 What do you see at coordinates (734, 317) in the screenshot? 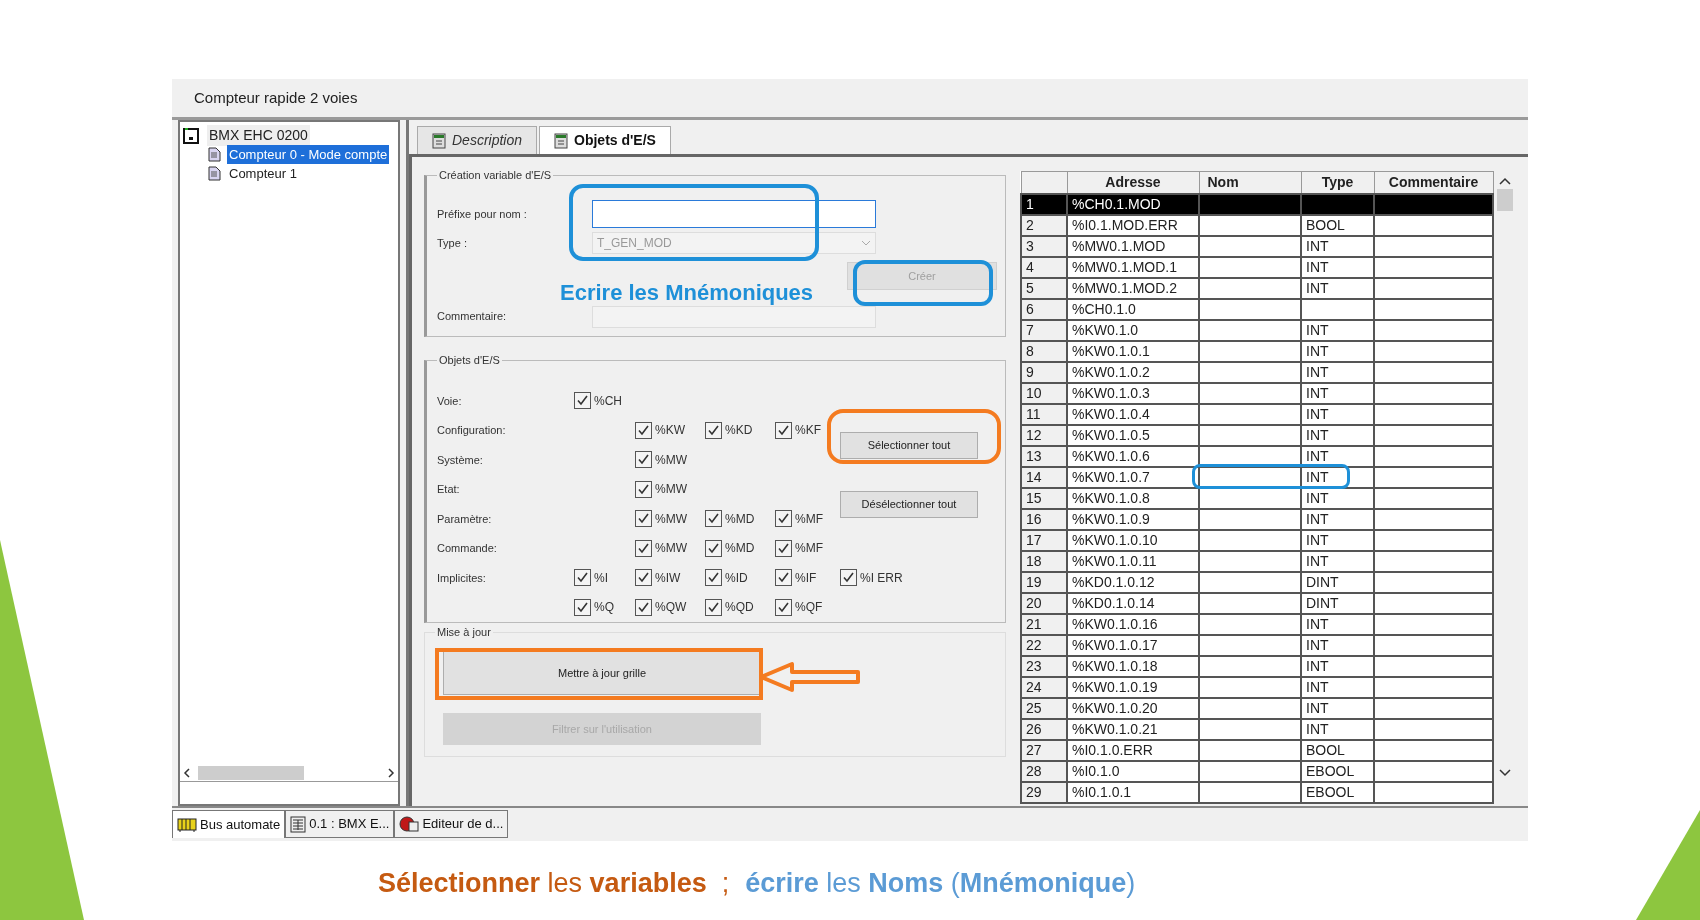
I see `comment-field` at bounding box center [734, 317].